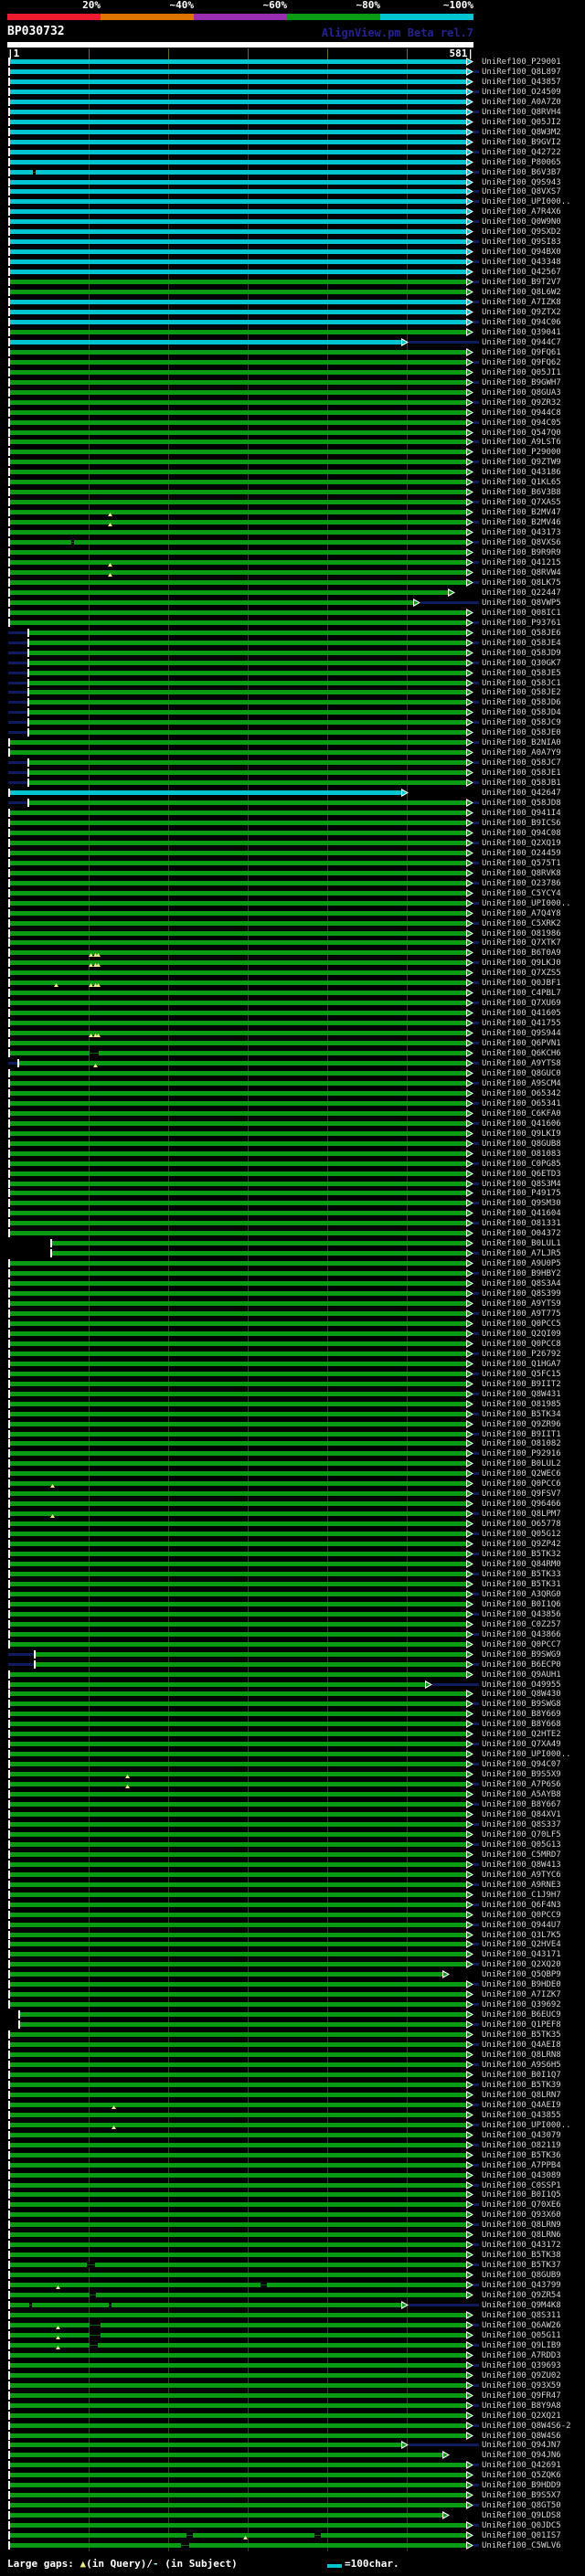 This screenshot has width=585, height=2576. Describe the element at coordinates (293, 1063) in the screenshot. I see `alignment-row: UniRef100_A9YTS8` at that location.